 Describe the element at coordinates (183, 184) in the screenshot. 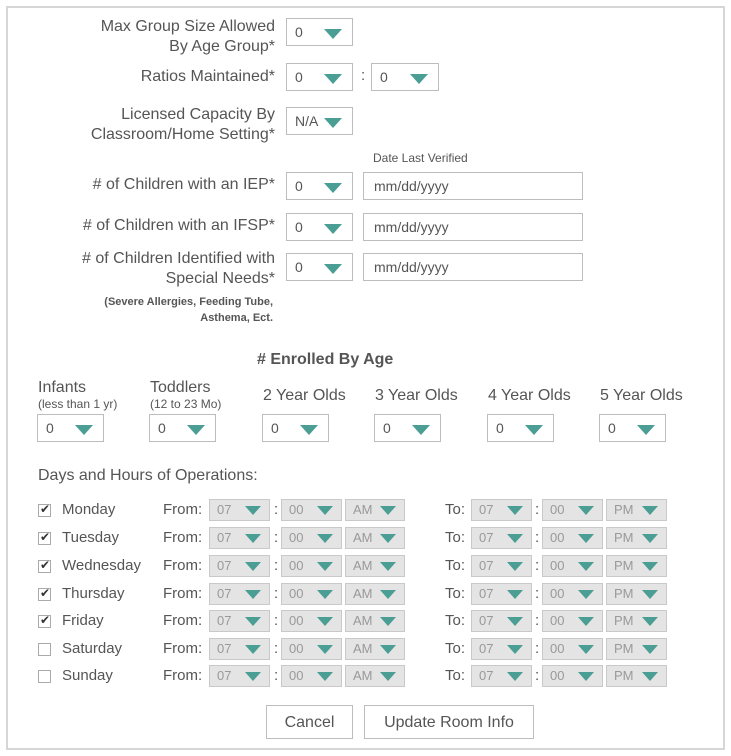

I see `iep-label: # of Children with an IEP*` at that location.